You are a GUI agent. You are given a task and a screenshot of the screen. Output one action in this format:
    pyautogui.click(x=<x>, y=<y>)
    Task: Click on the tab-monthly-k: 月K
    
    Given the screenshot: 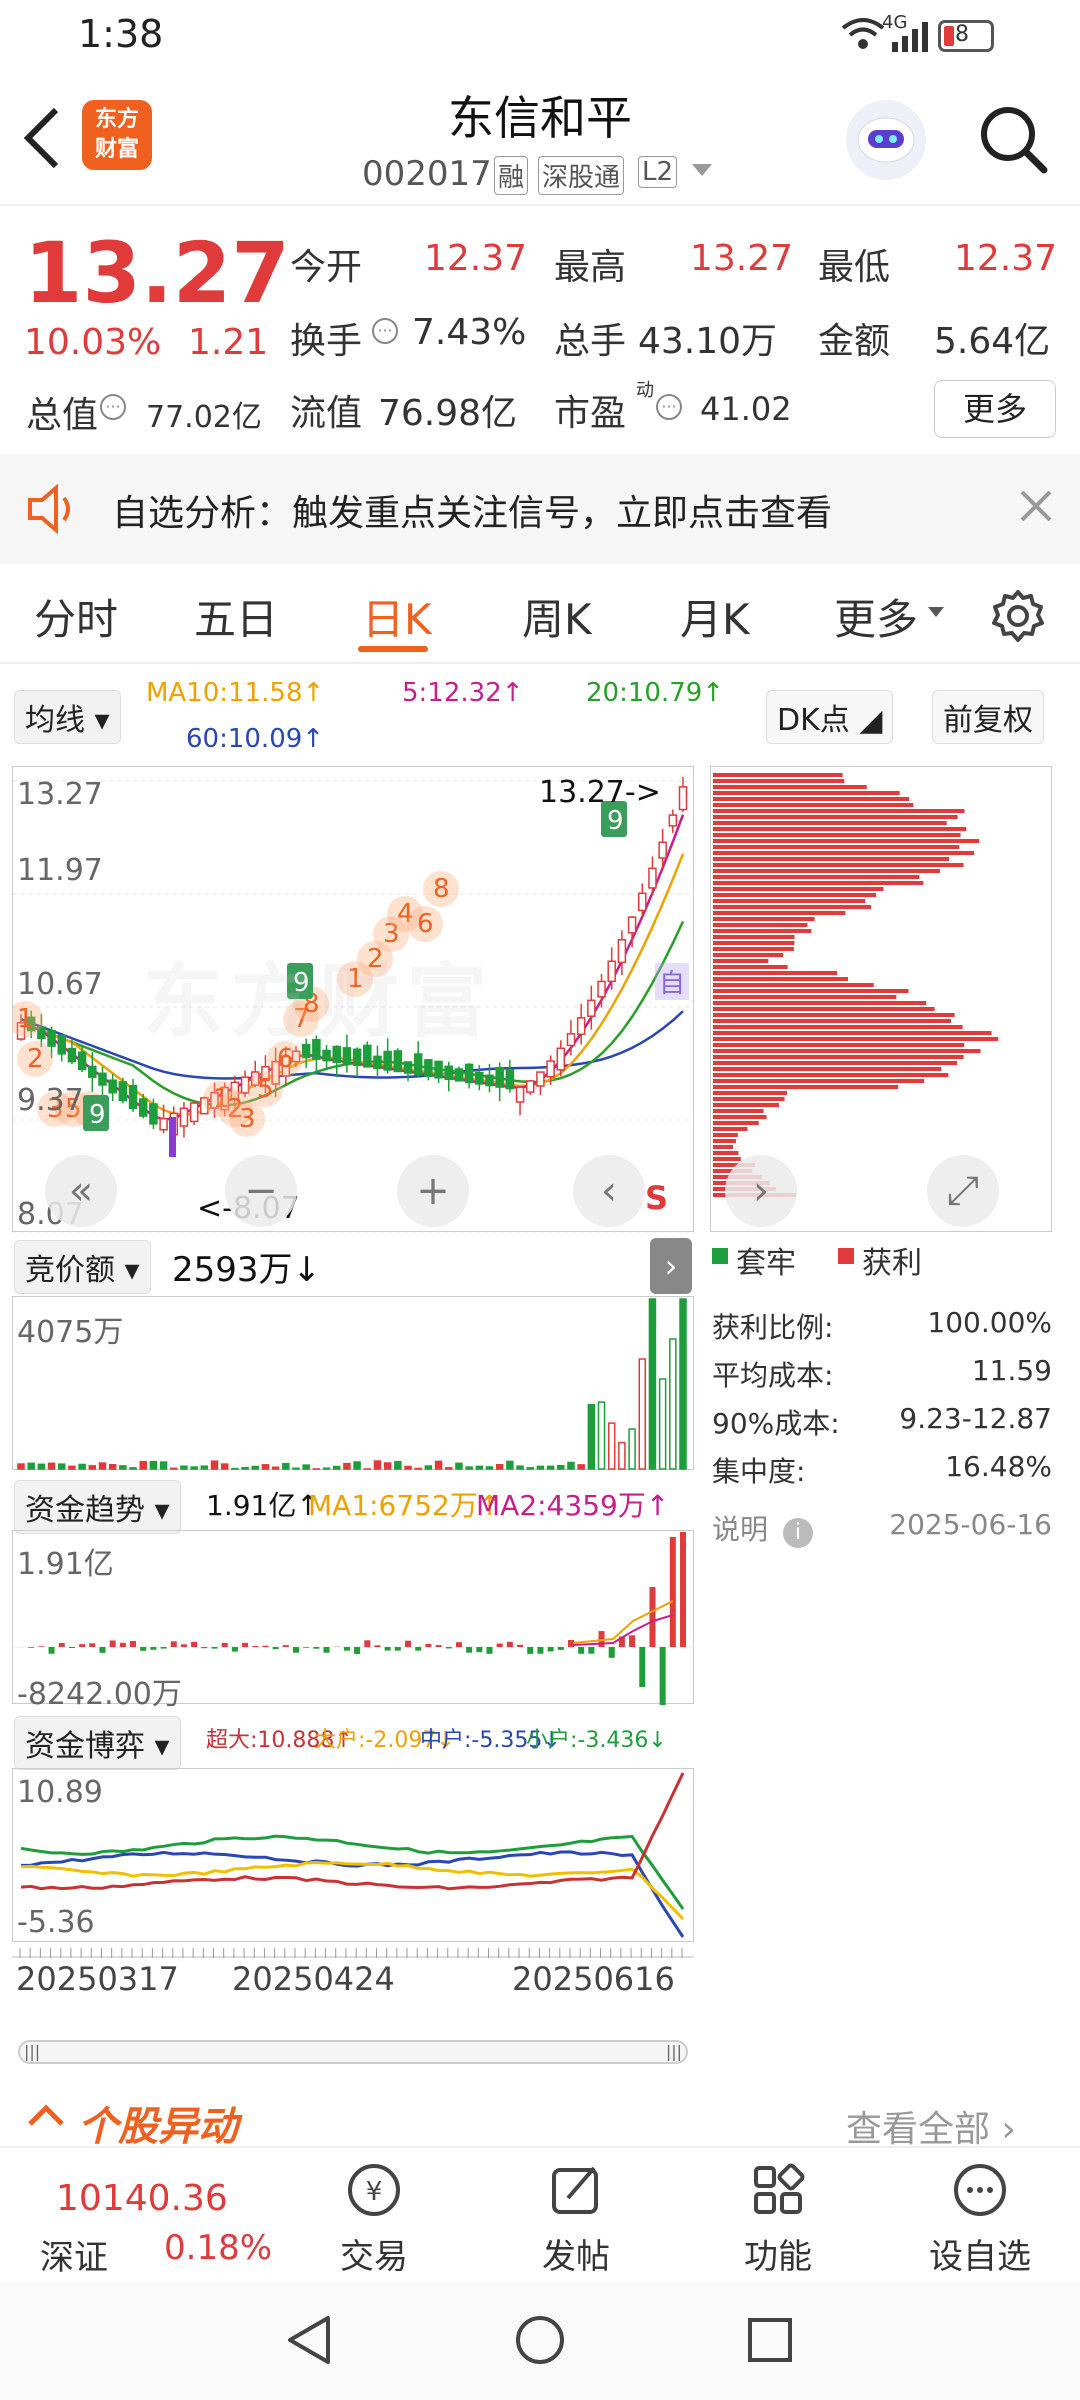 What is the action you would take?
    pyautogui.click(x=715, y=616)
    